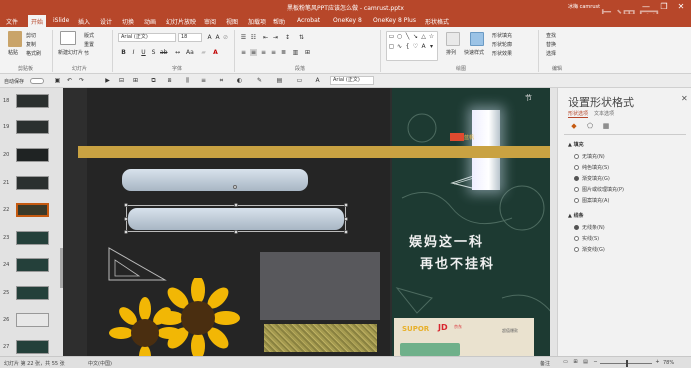  What do you see at coordinates (100, 363) in the screenshot?
I see `language-indicator: 中文(中国)` at bounding box center [100, 363].